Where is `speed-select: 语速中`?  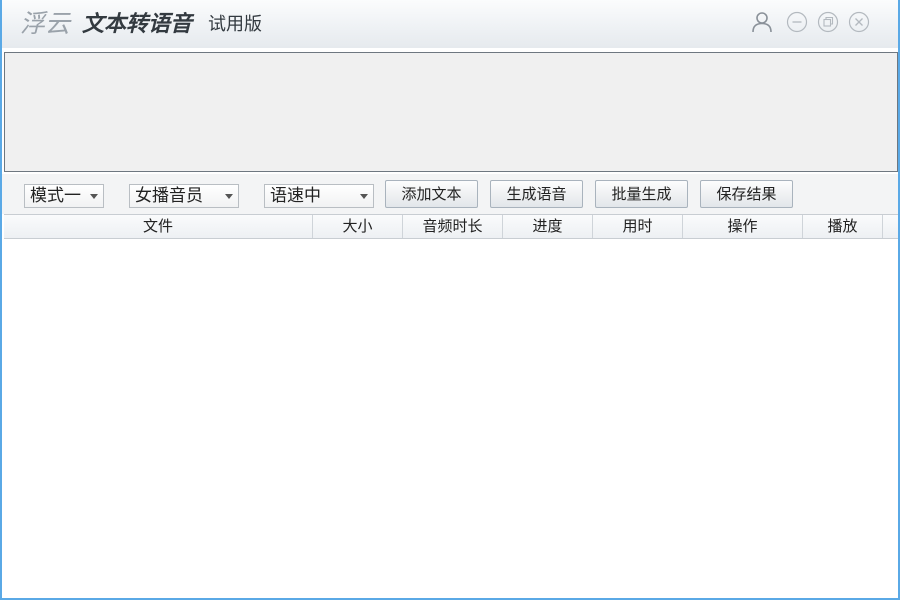
speed-select: 语速中 is located at coordinates (319, 196).